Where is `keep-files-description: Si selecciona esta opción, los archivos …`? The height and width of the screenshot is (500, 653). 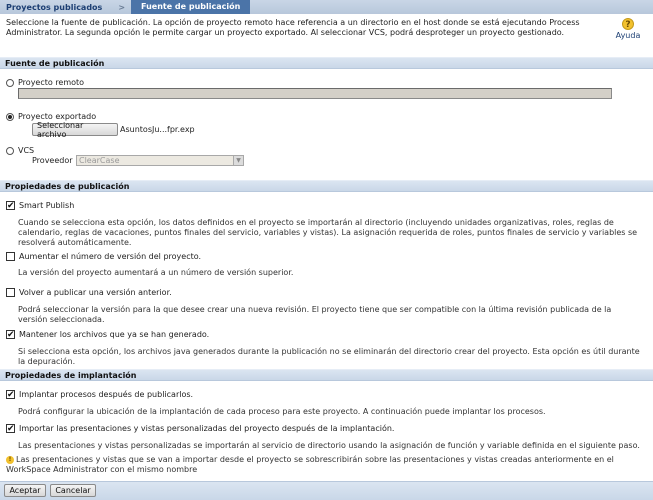
keep-files-description: Si selecciona esta opción, los archivos … is located at coordinates (329, 356).